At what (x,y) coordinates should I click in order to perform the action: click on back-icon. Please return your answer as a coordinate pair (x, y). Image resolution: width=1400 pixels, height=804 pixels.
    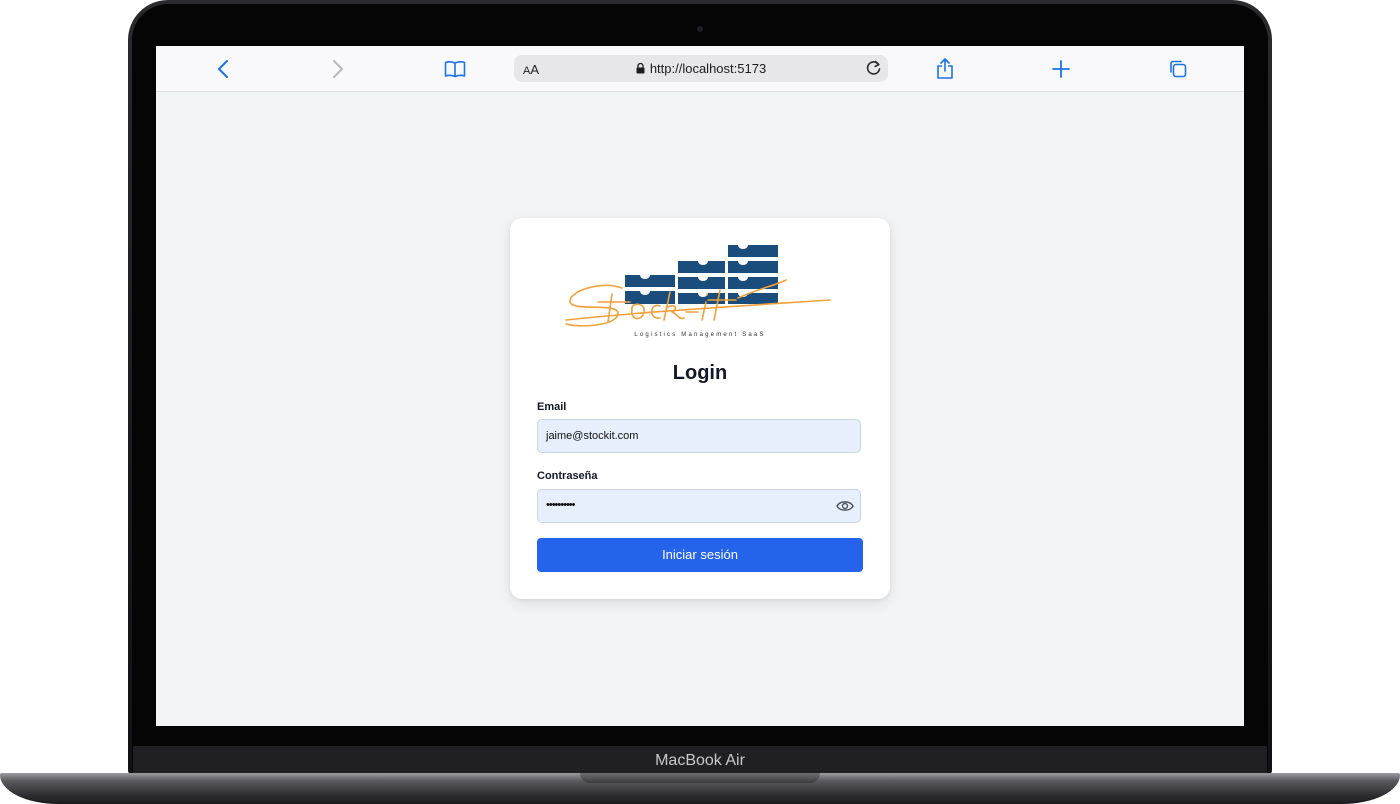
    Looking at the image, I should click on (223, 69).